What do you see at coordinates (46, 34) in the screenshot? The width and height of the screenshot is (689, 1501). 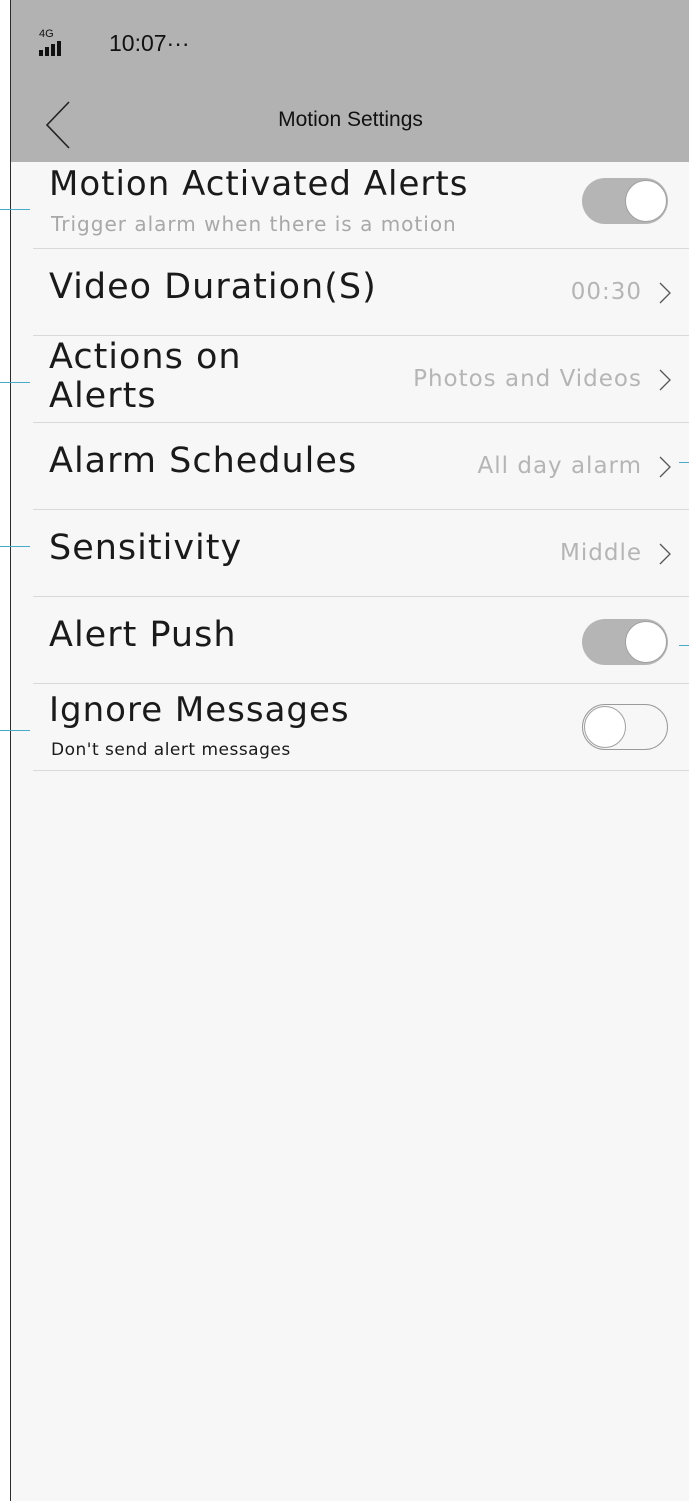 I see `network-type: 4G` at bounding box center [46, 34].